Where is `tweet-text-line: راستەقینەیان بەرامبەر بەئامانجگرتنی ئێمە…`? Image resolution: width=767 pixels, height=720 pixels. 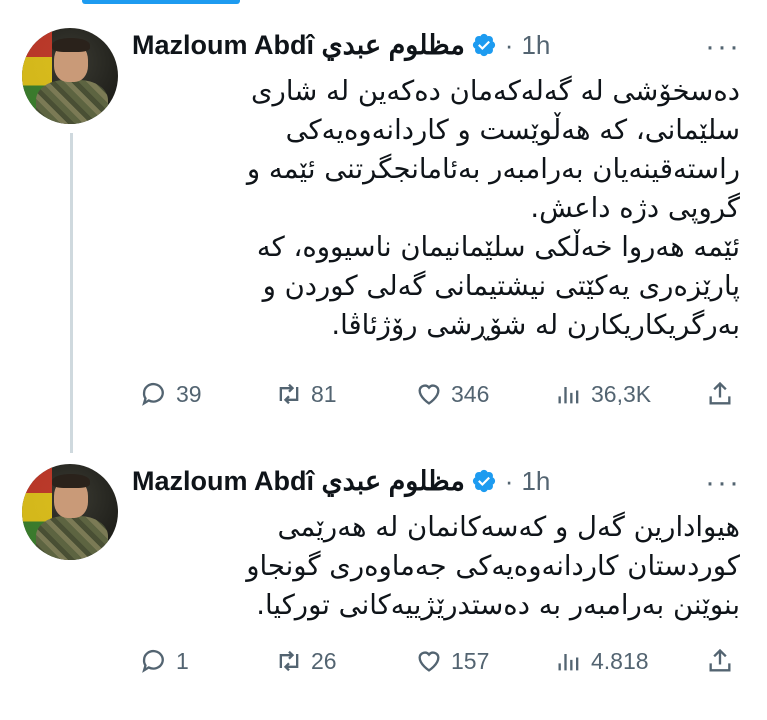 tweet-text-line: راستەقینەیان بەرامبەر بەئامانجگرتنی ئێمە… is located at coordinates (493, 169).